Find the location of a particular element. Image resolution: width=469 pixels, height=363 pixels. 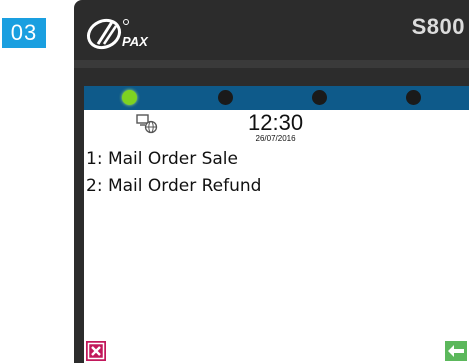

menu-list: 1: Mail Order Sale 2: Mail Order Refund is located at coordinates (173, 173).